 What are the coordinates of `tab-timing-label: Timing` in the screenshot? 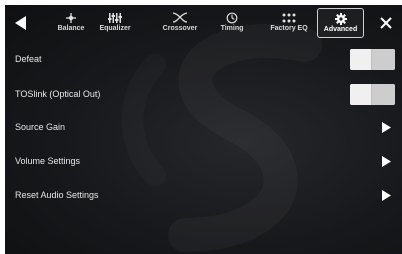 It's located at (232, 28).